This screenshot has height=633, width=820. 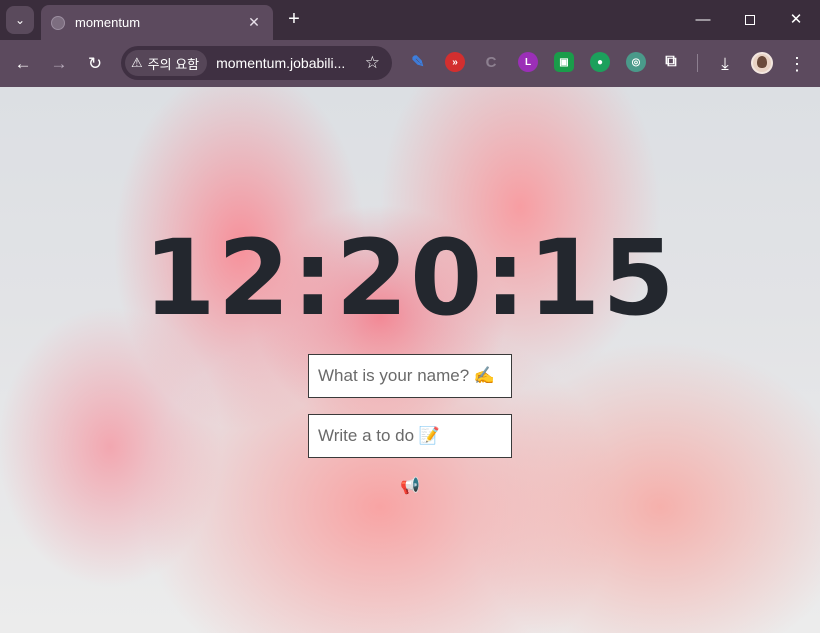 I want to click on profile-avatar, so click(x=762, y=63).